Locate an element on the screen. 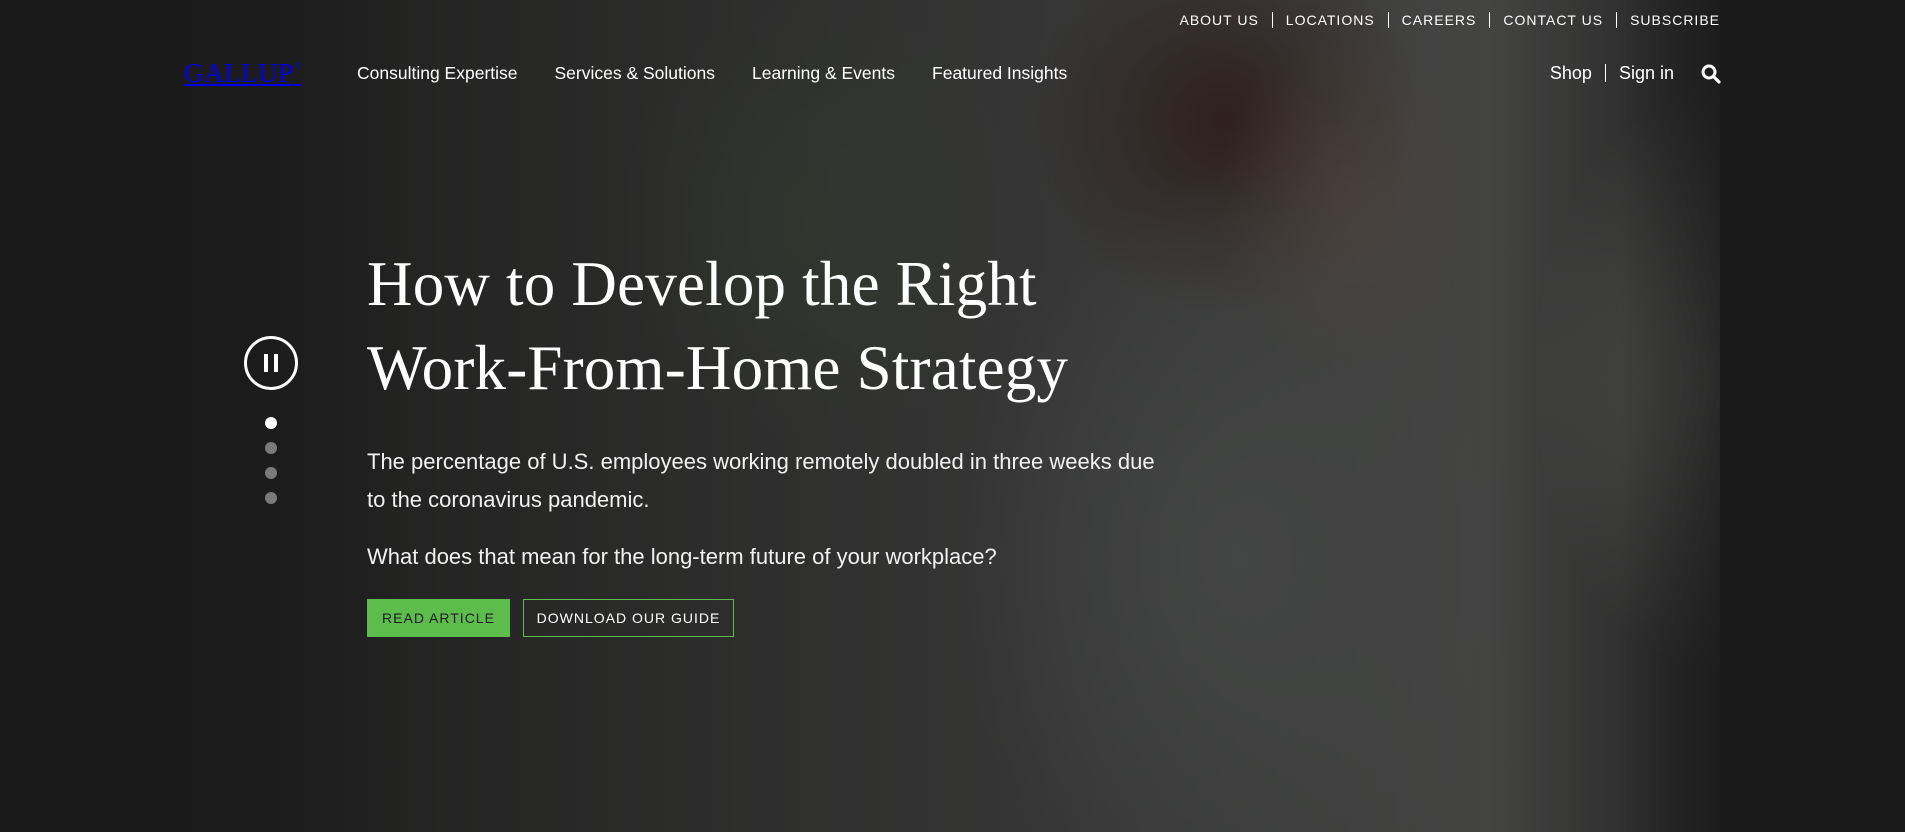  pause-icon is located at coordinates (271, 363).